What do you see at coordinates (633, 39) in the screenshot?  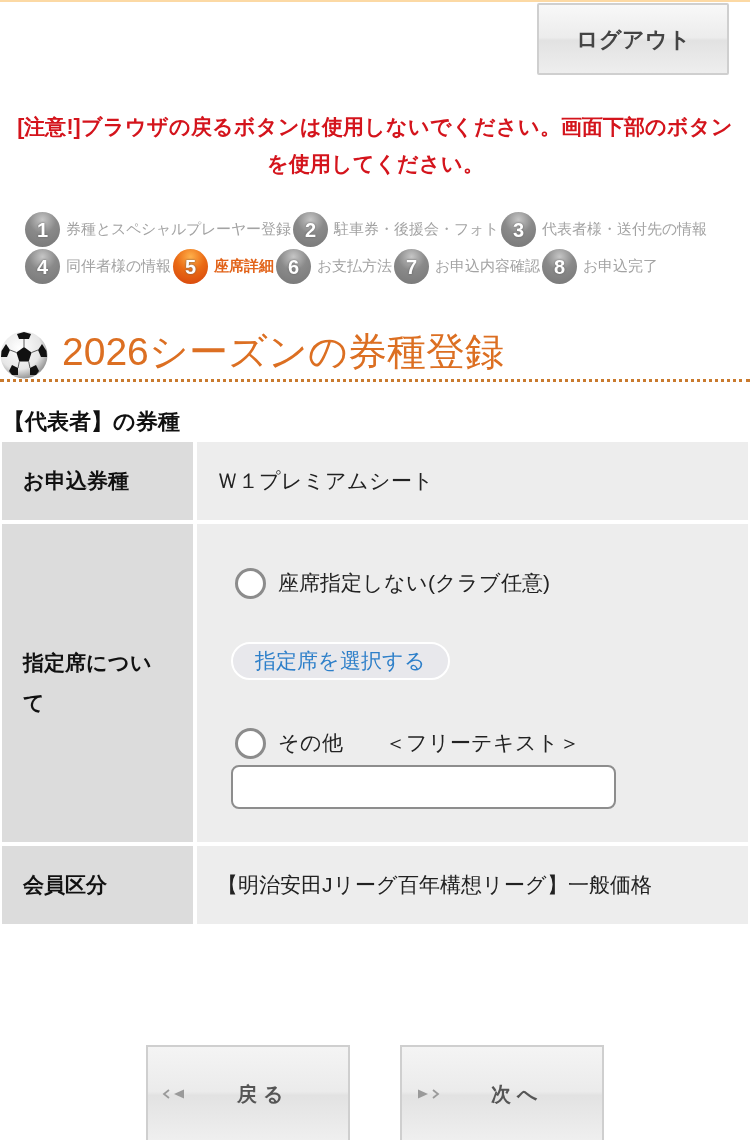 I see `logout-button: ログアウト` at bounding box center [633, 39].